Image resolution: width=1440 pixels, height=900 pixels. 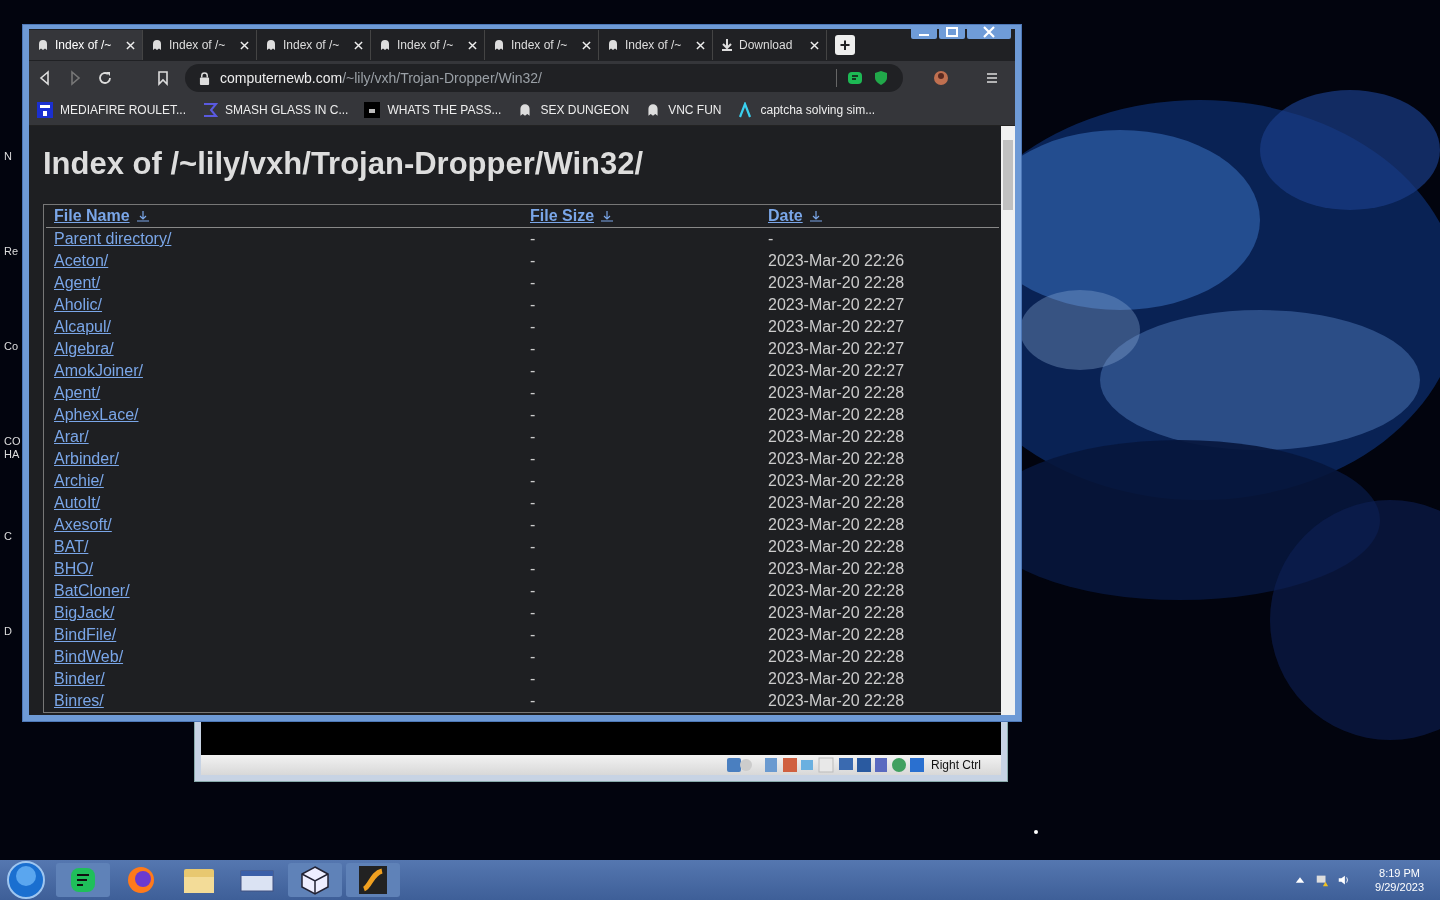 What do you see at coordinates (96, 415) in the screenshot?
I see `directory-link: AphexLace/` at bounding box center [96, 415].